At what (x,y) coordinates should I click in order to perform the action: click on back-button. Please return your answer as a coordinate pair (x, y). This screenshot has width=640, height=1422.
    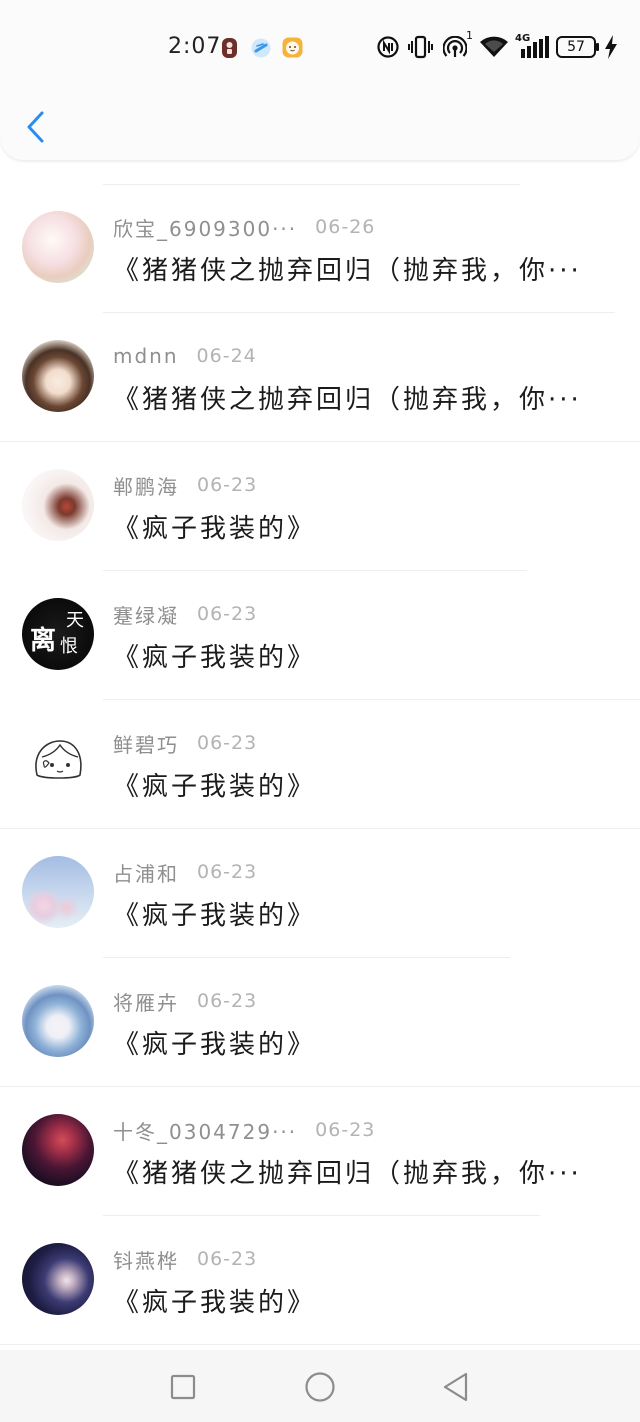
    Looking at the image, I should click on (35, 127).